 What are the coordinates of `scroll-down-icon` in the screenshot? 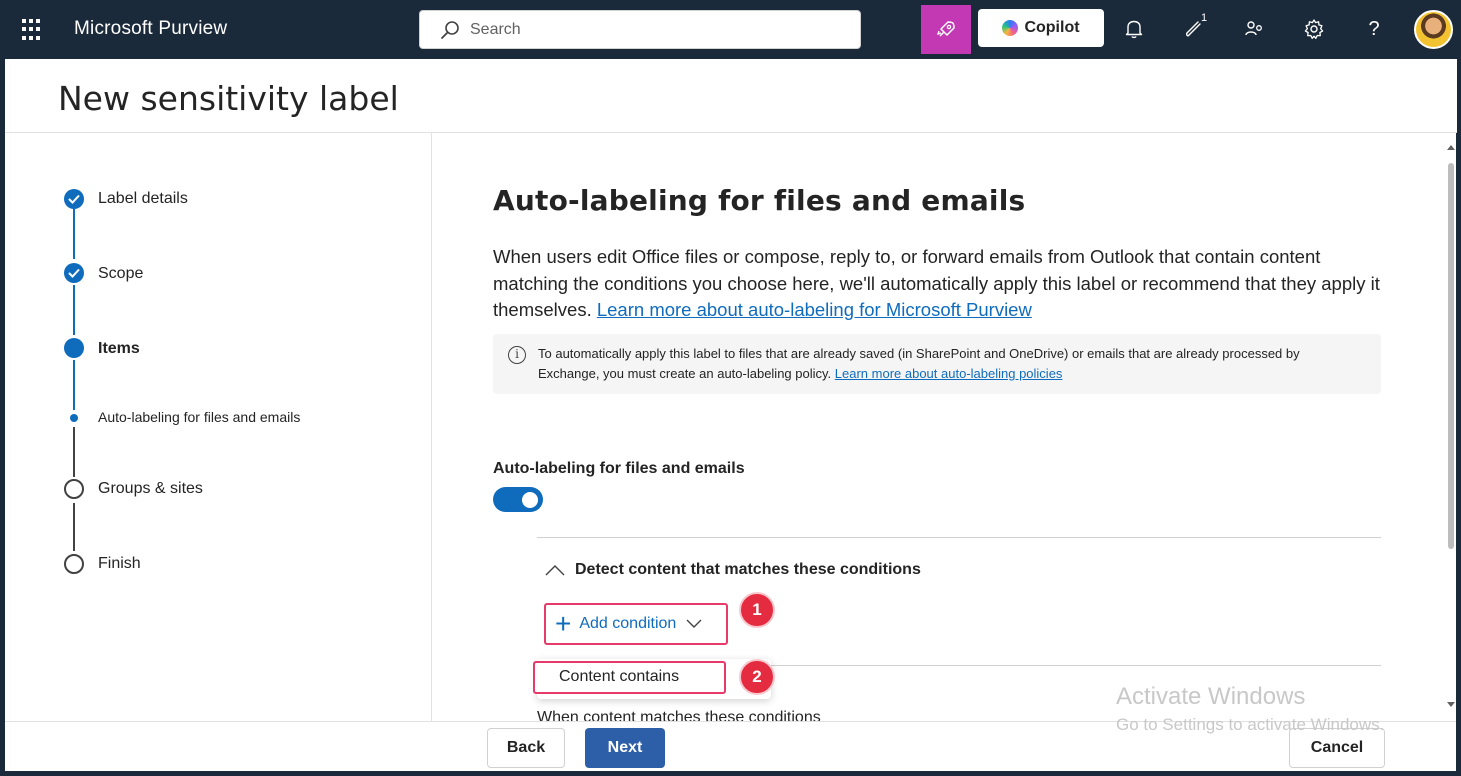 It's located at (1451, 704).